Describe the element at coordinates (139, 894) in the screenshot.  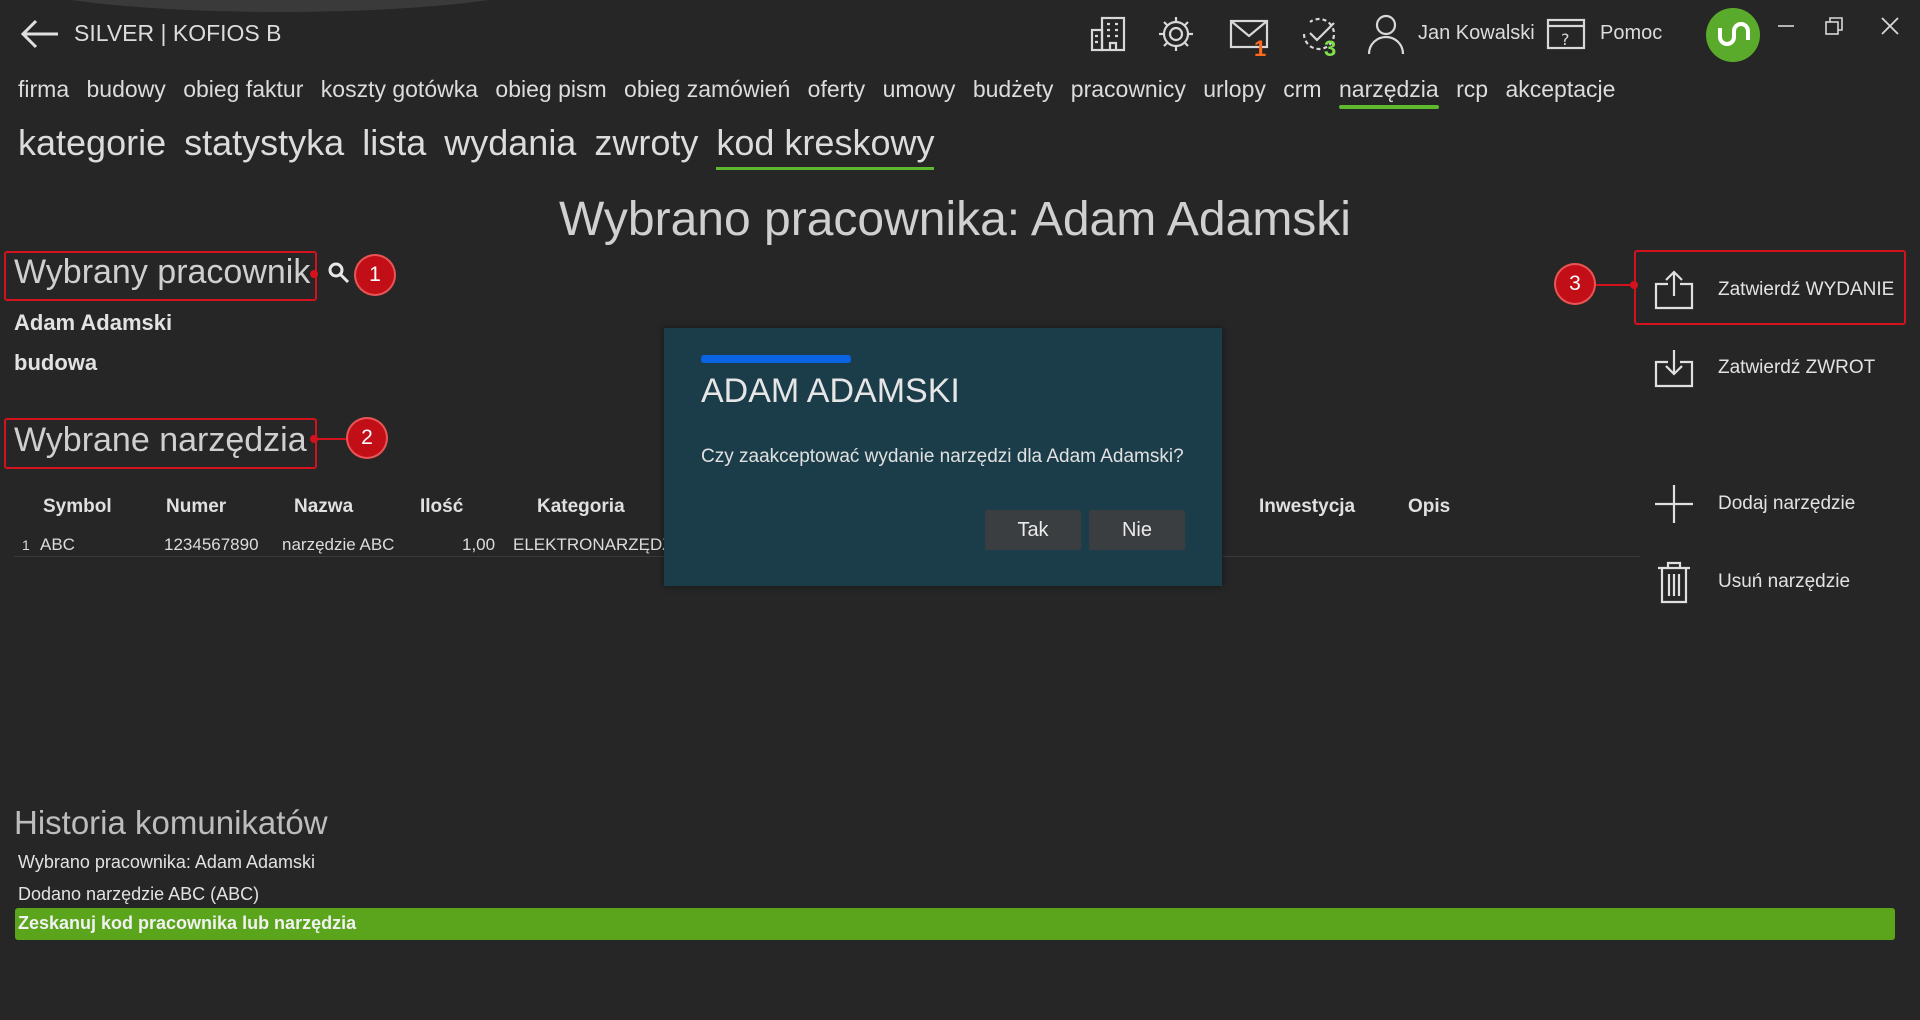
I see `history-entry: Dodano narzędzie ABC (ABC)` at that location.